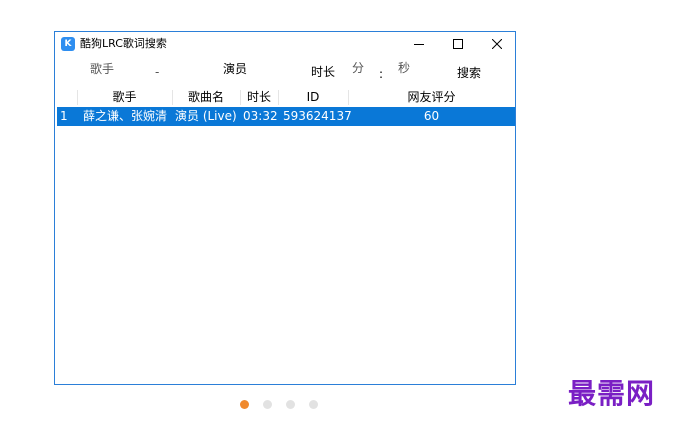 The image size is (680, 421). What do you see at coordinates (285, 71) in the screenshot?
I see `search-bar: 歌手 - 演员 时长 分 : 秒 搜索` at bounding box center [285, 71].